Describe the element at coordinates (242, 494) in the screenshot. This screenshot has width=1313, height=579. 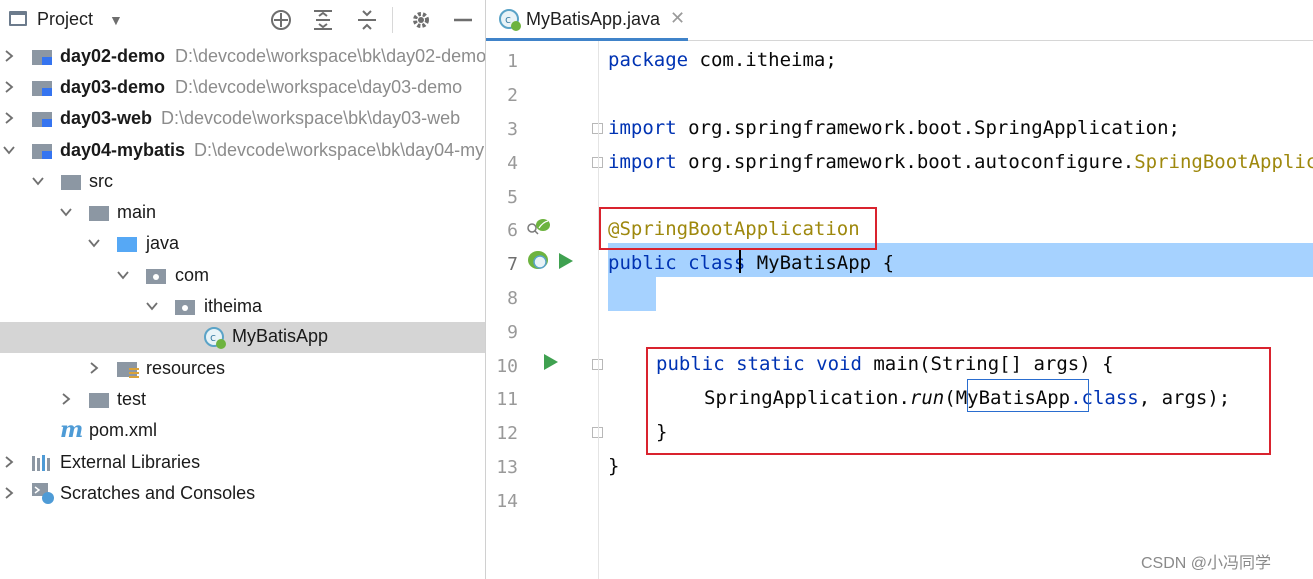
I see `tree-item-scratches-and-consoles: Scratches and Consoles` at that location.